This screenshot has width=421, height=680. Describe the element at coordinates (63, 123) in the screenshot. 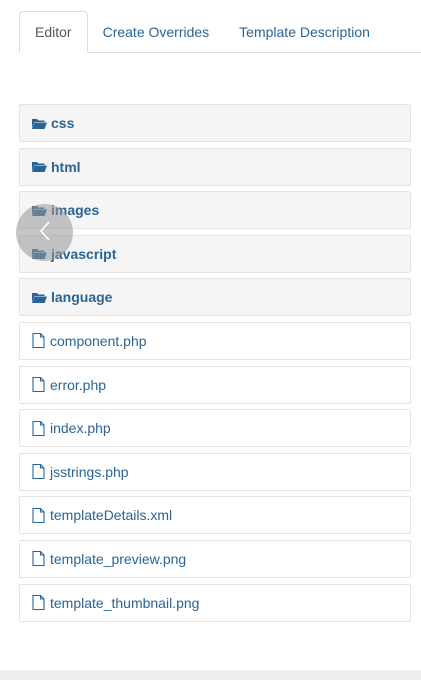

I see `folder-label: css` at that location.